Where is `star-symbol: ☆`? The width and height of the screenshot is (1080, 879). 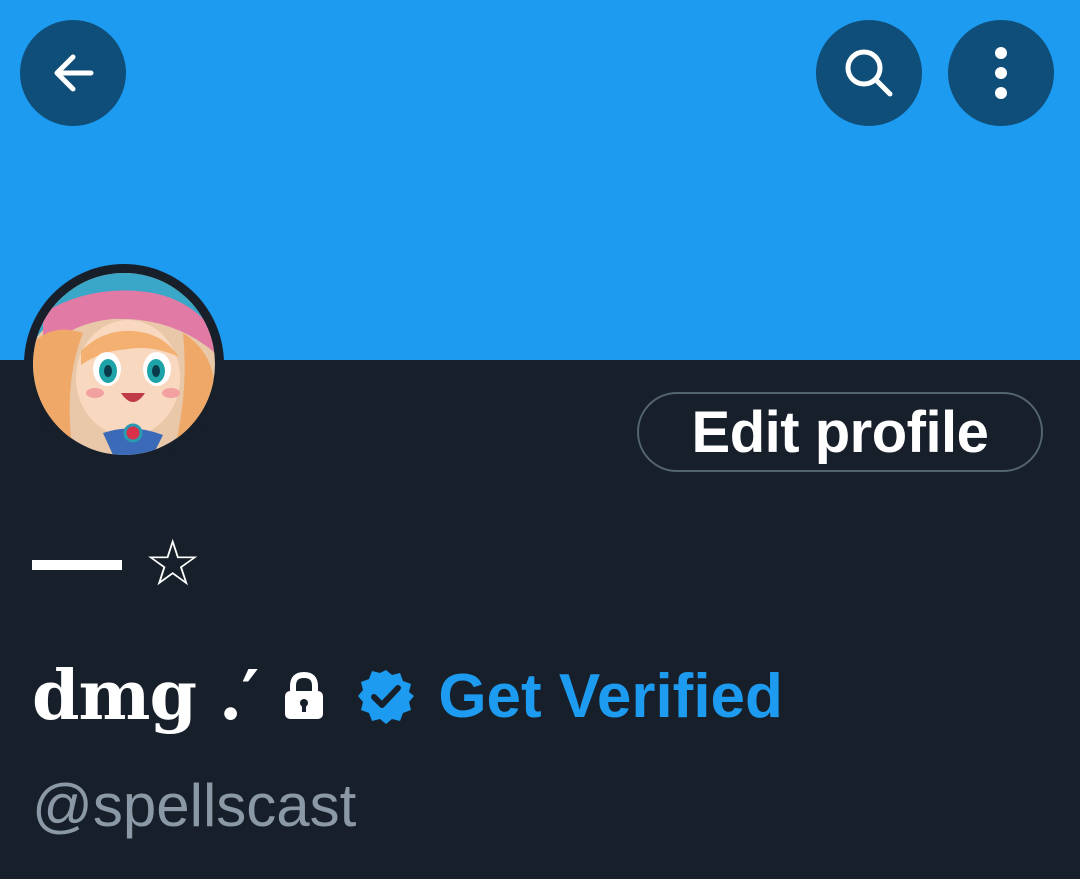
star-symbol: ☆ is located at coordinates (173, 564).